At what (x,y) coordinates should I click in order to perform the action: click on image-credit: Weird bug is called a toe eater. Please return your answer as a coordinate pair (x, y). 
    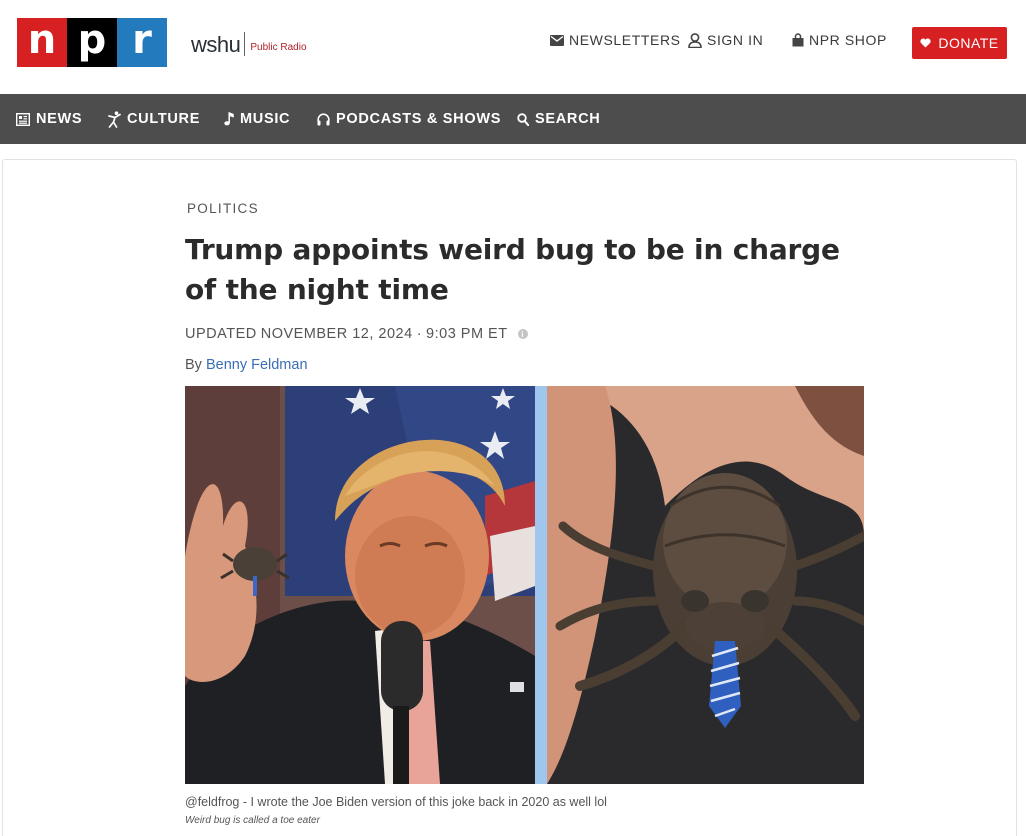
    Looking at the image, I should click on (252, 820).